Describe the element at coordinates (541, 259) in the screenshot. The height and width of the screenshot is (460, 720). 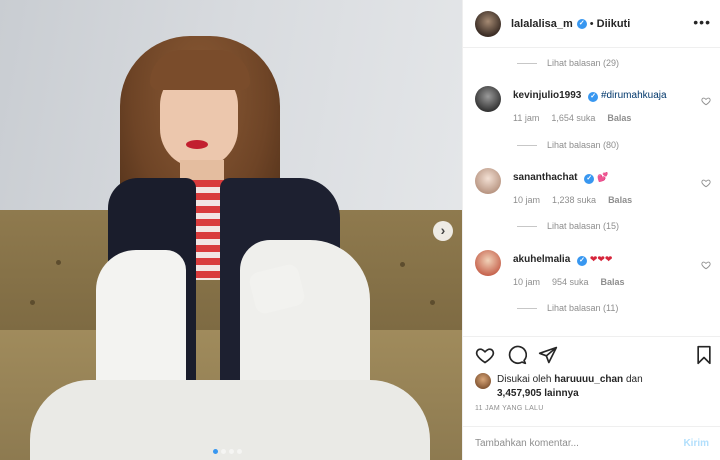
I see `commenter-username: akuhelmalia` at that location.